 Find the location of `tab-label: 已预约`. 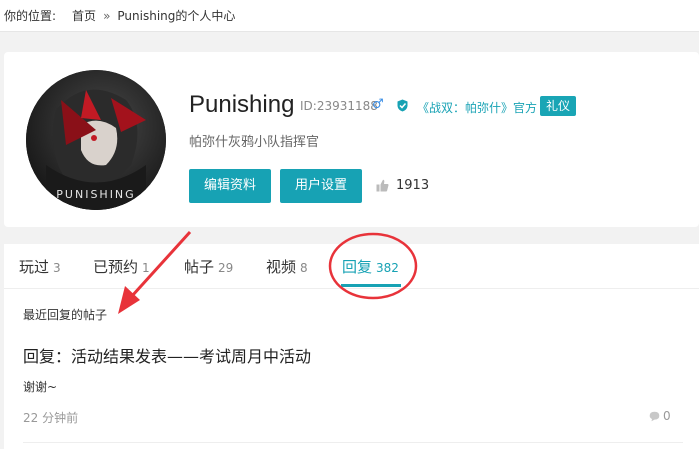

tab-label: 已预约 is located at coordinates (116, 267).